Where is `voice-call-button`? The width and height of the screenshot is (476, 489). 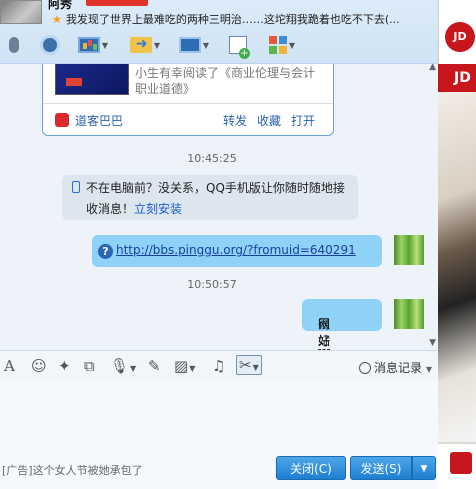
voice-call-button is located at coordinates (14, 45).